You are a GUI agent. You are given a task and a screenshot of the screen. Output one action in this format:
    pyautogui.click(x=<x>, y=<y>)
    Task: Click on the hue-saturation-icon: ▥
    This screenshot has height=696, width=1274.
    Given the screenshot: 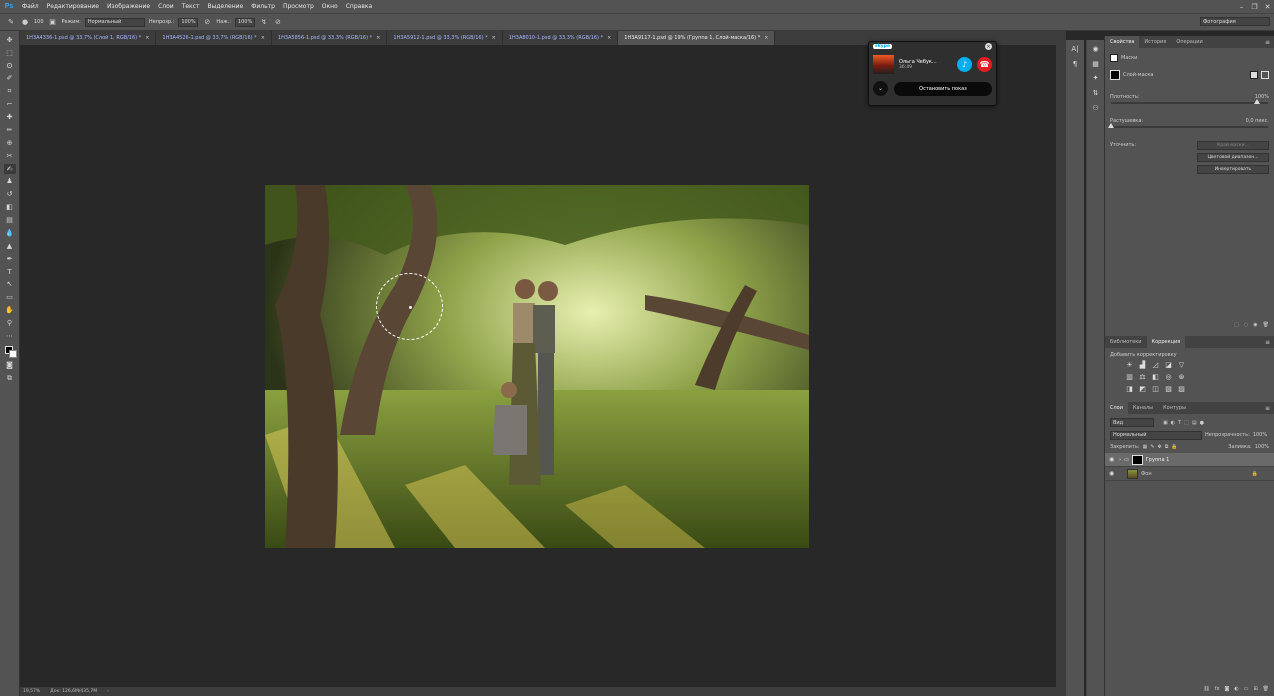 What is the action you would take?
    pyautogui.click(x=1129, y=376)
    